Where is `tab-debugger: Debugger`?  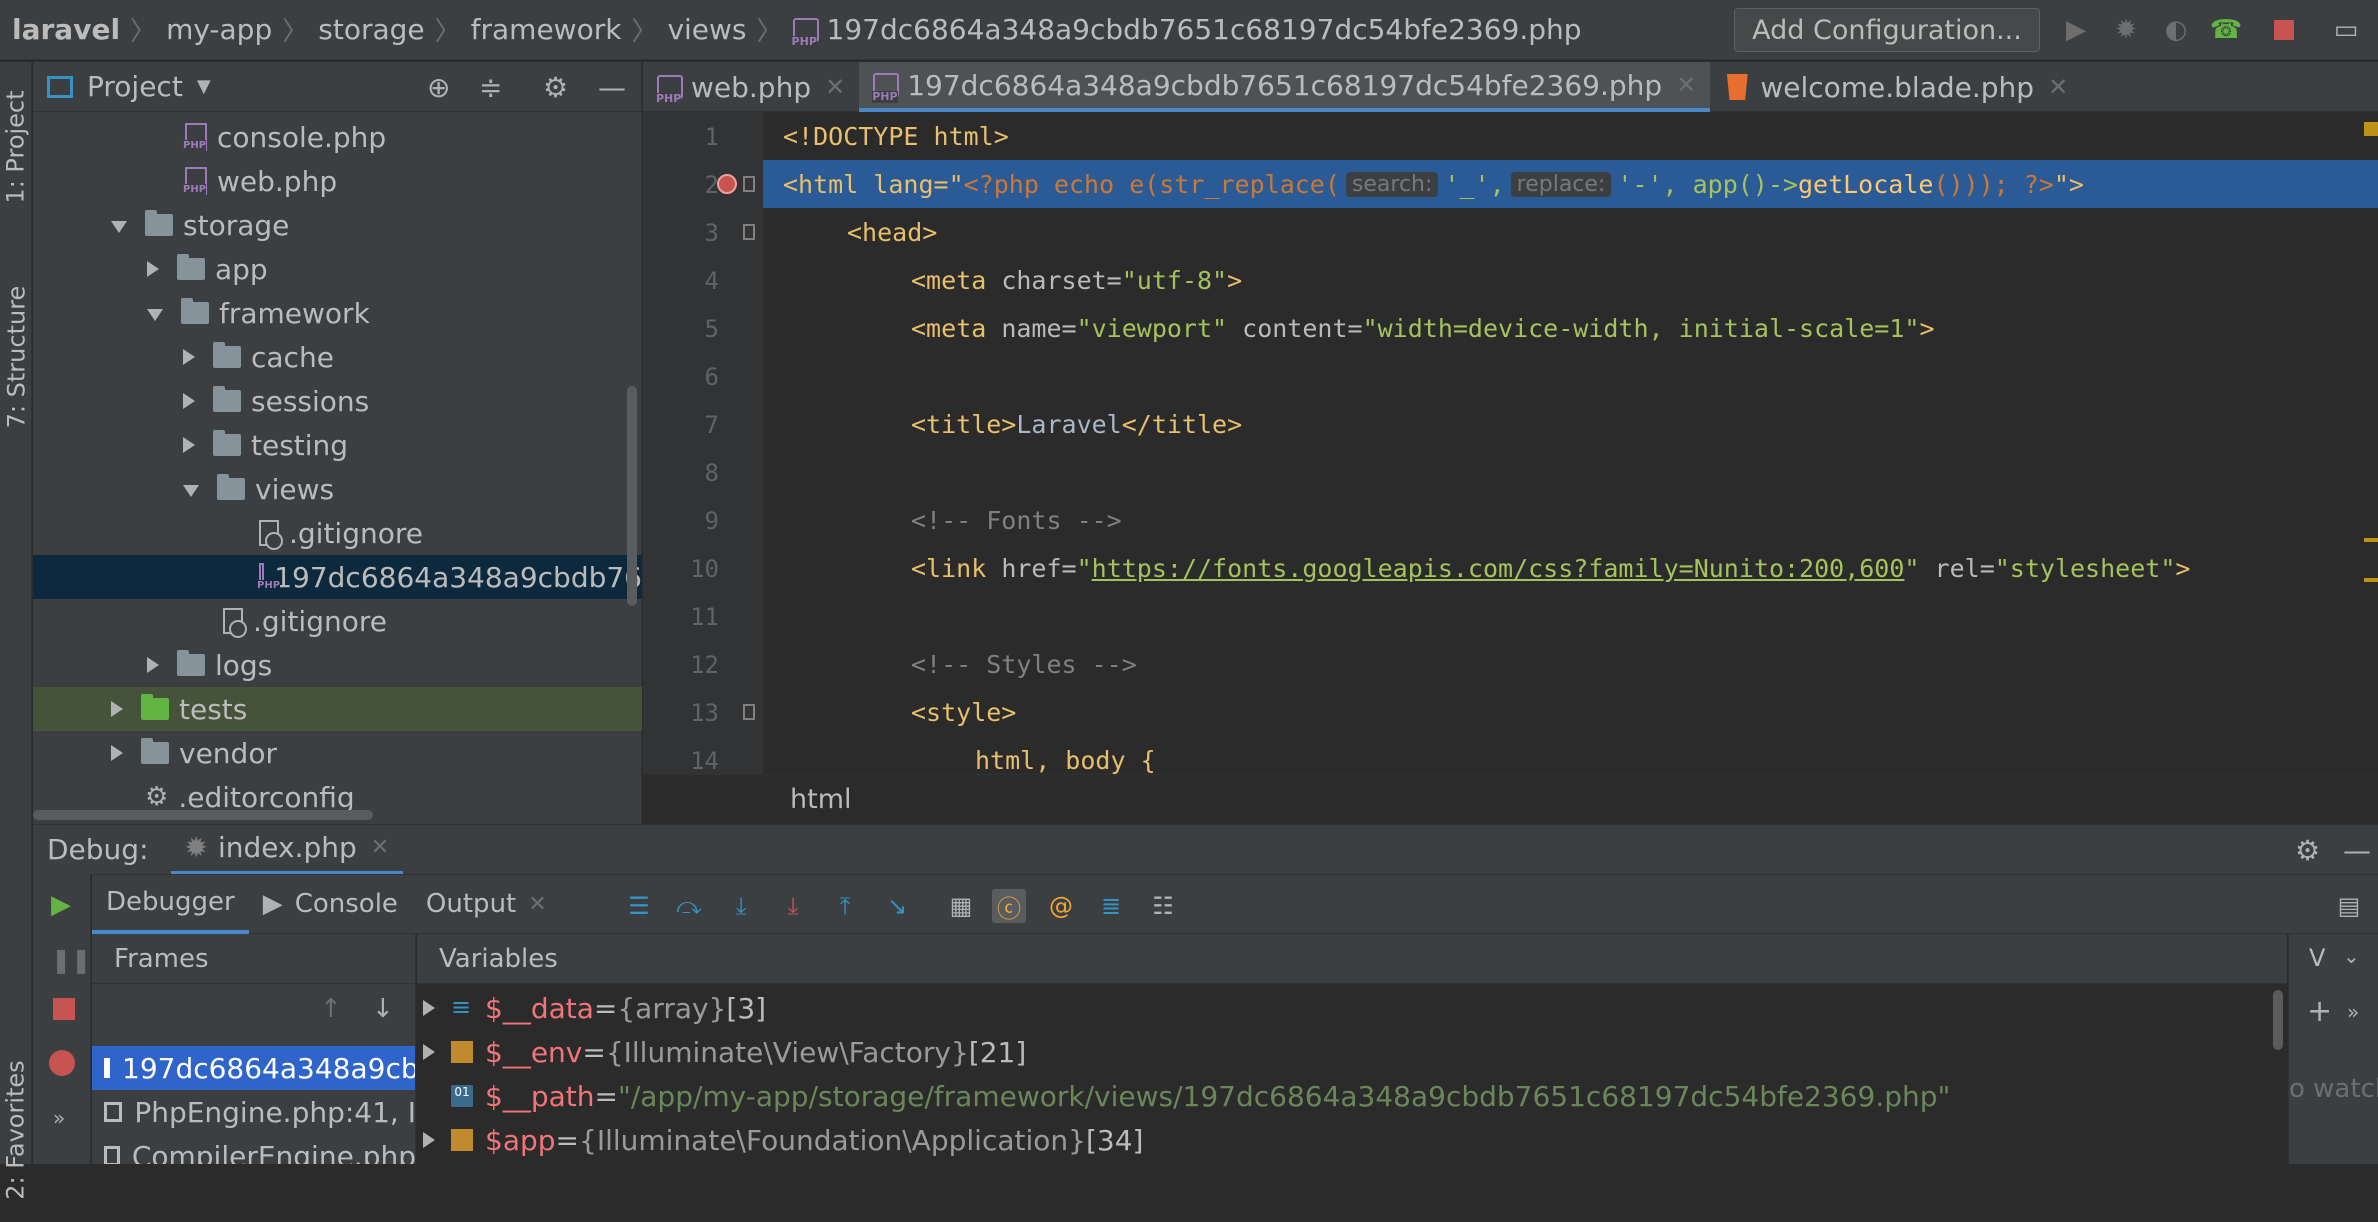
tab-debugger: Debugger is located at coordinates (170, 904).